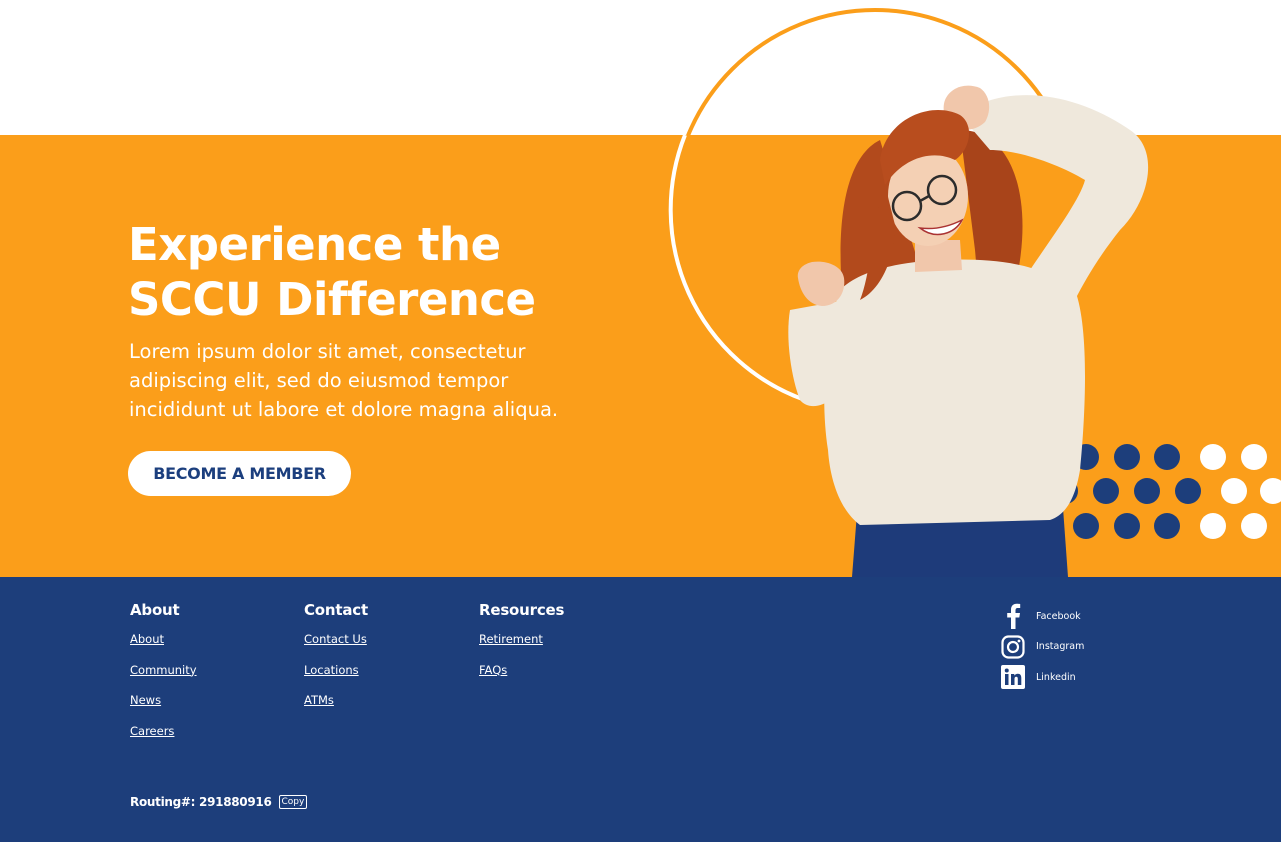 This screenshot has width=1281, height=842. What do you see at coordinates (336, 670) in the screenshot?
I see `footer-link-locations: Locations` at bounding box center [336, 670].